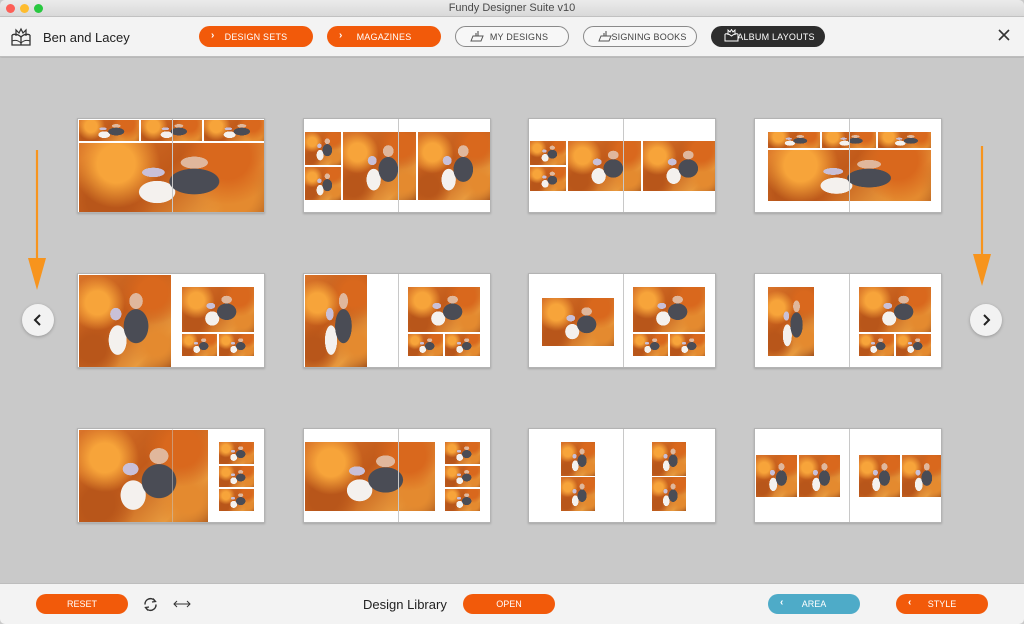 This screenshot has width=1024, height=624. I want to click on style-label: STYLE, so click(942, 604).